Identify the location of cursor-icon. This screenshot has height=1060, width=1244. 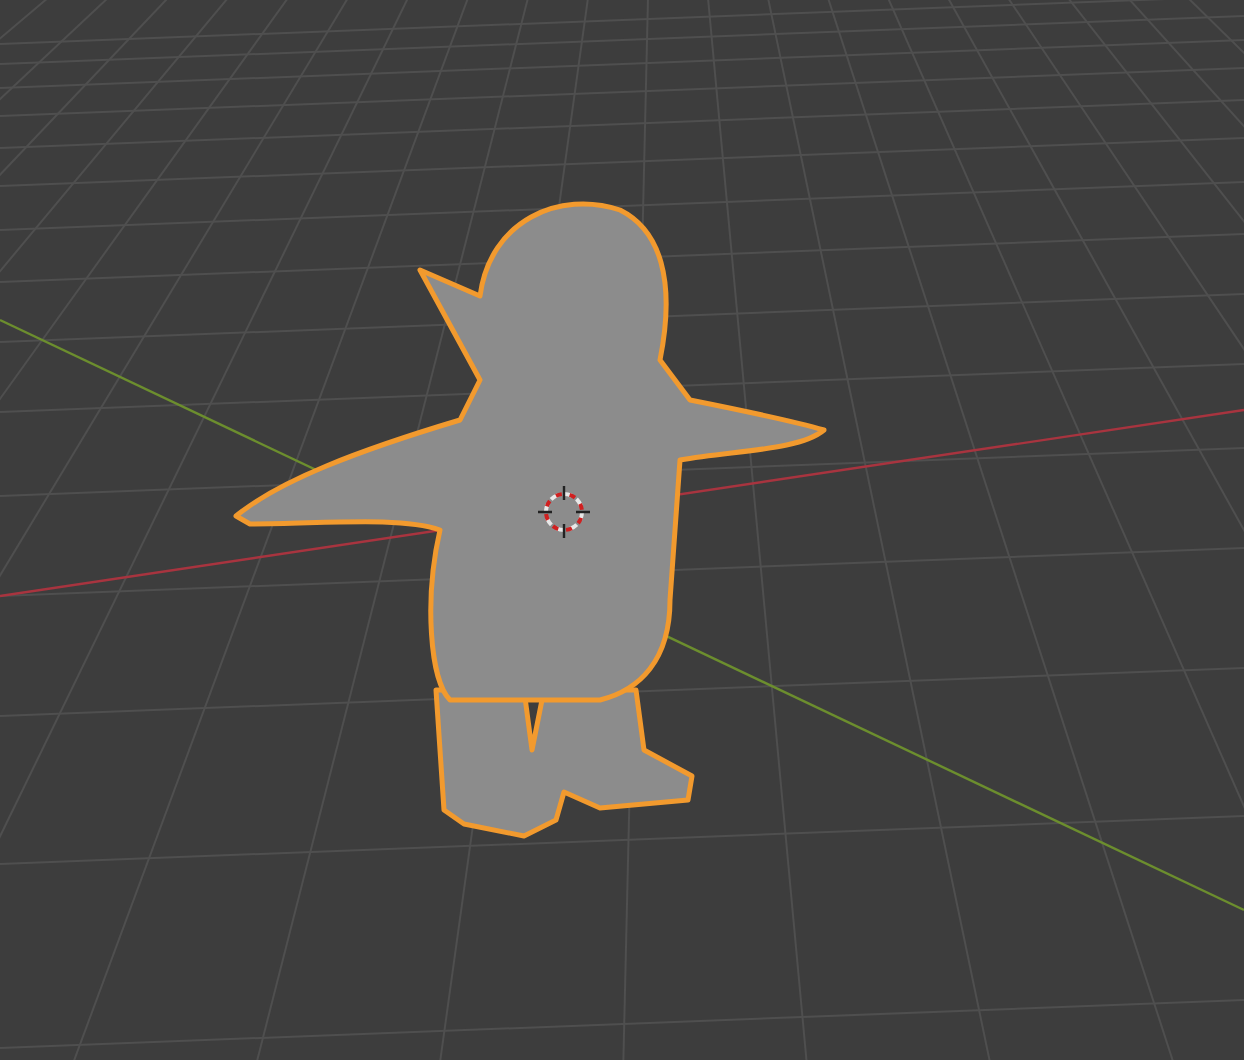
(564, 512).